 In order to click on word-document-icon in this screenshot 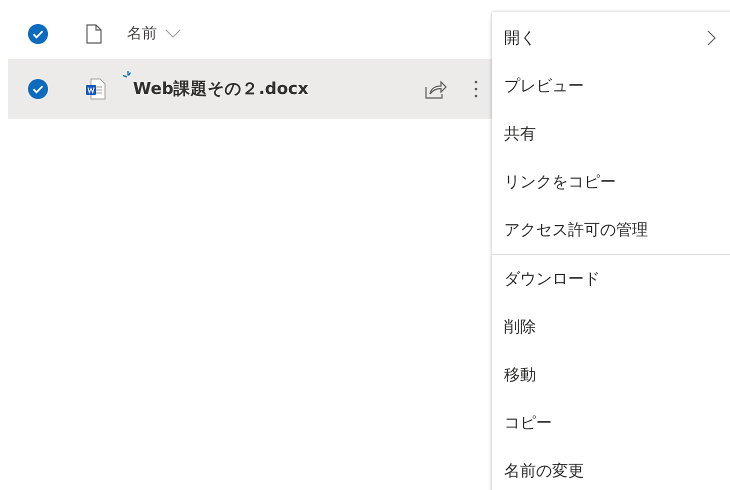, I will do `click(96, 89)`.